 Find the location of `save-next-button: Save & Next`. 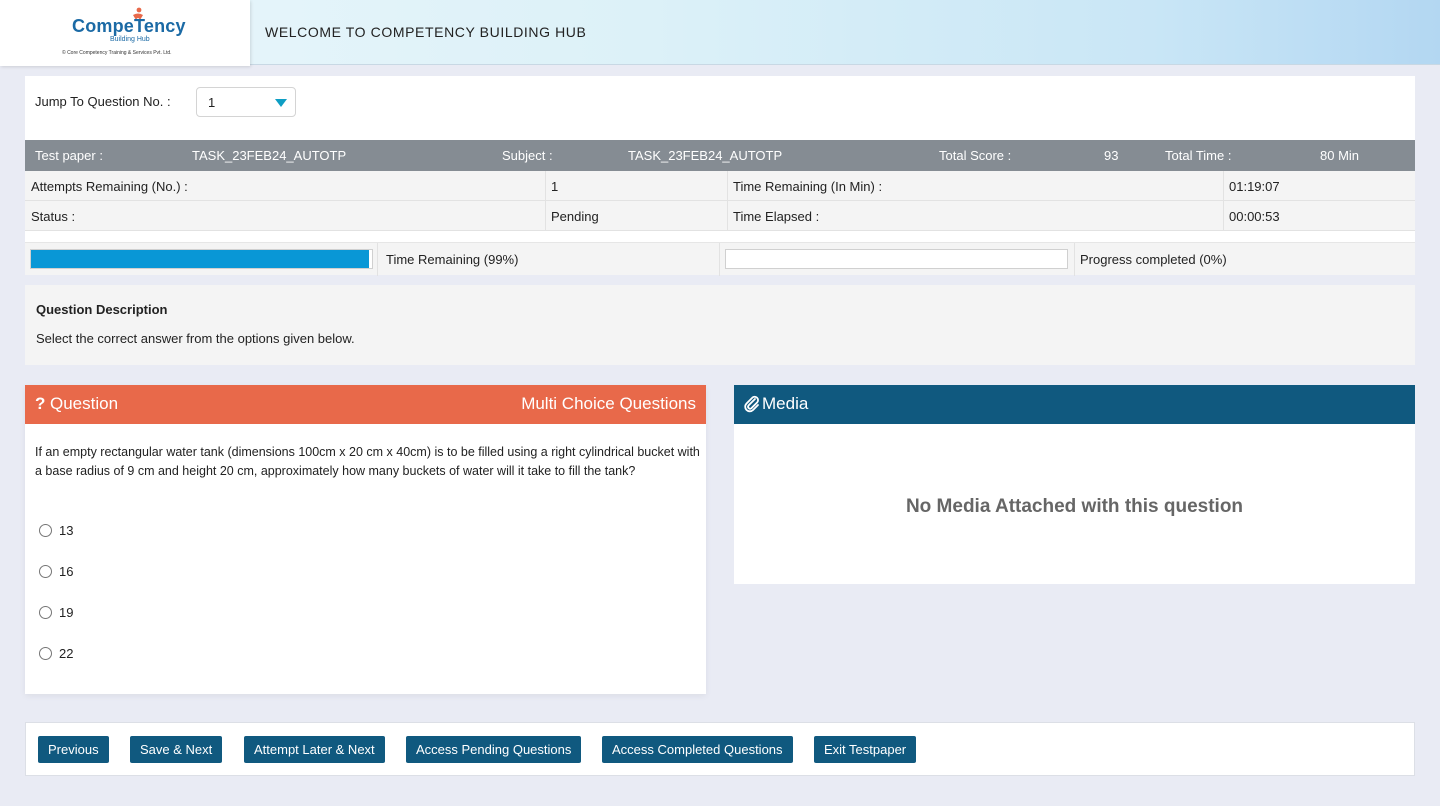

save-next-button: Save & Next is located at coordinates (176, 749).